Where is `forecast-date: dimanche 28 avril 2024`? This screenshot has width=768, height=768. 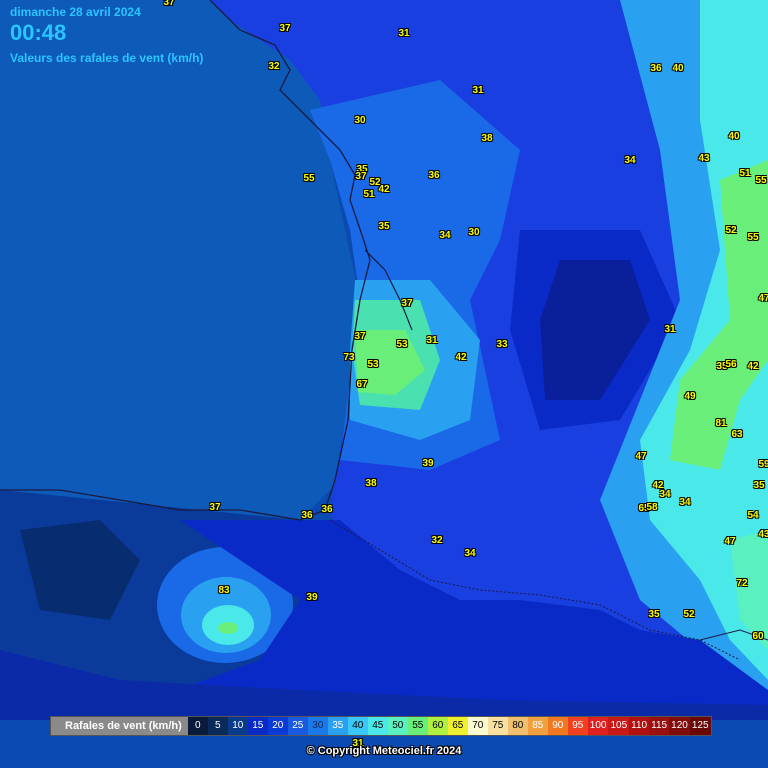
forecast-date: dimanche 28 avril 2024 is located at coordinates (75, 12).